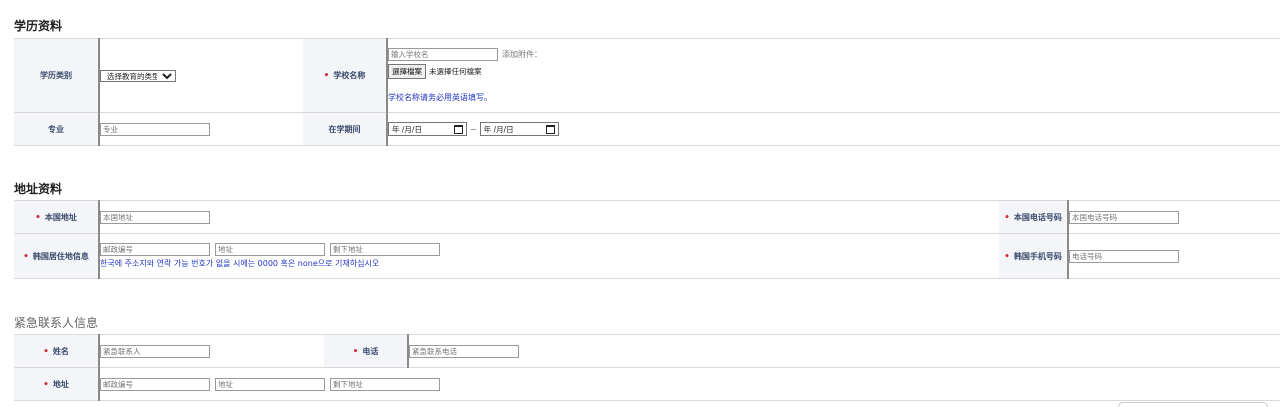  I want to click on school-name-label: 学校名称, so click(349, 75).